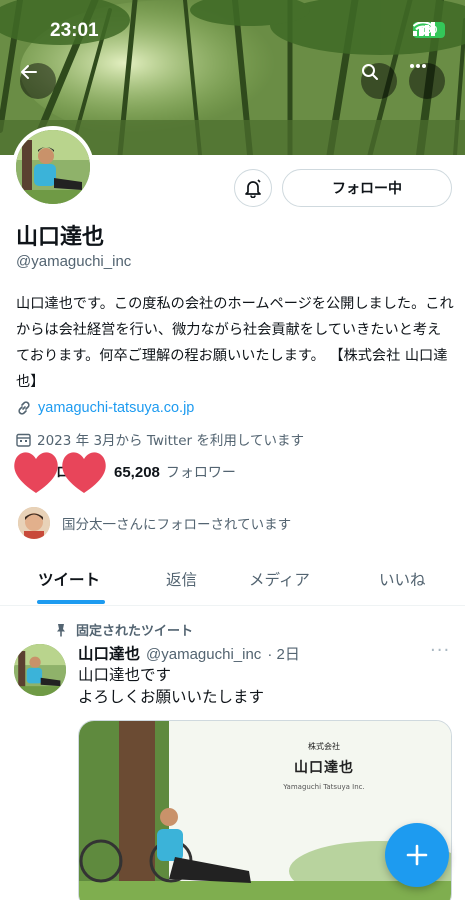 The height and width of the screenshot is (900, 465). I want to click on followers-label: フォロワー, so click(201, 472).